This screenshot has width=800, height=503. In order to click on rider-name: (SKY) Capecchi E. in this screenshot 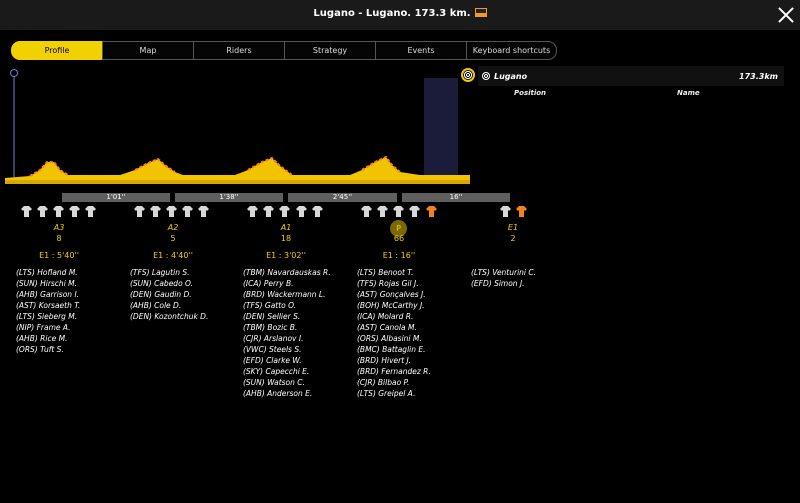, I will do `click(287, 371)`.